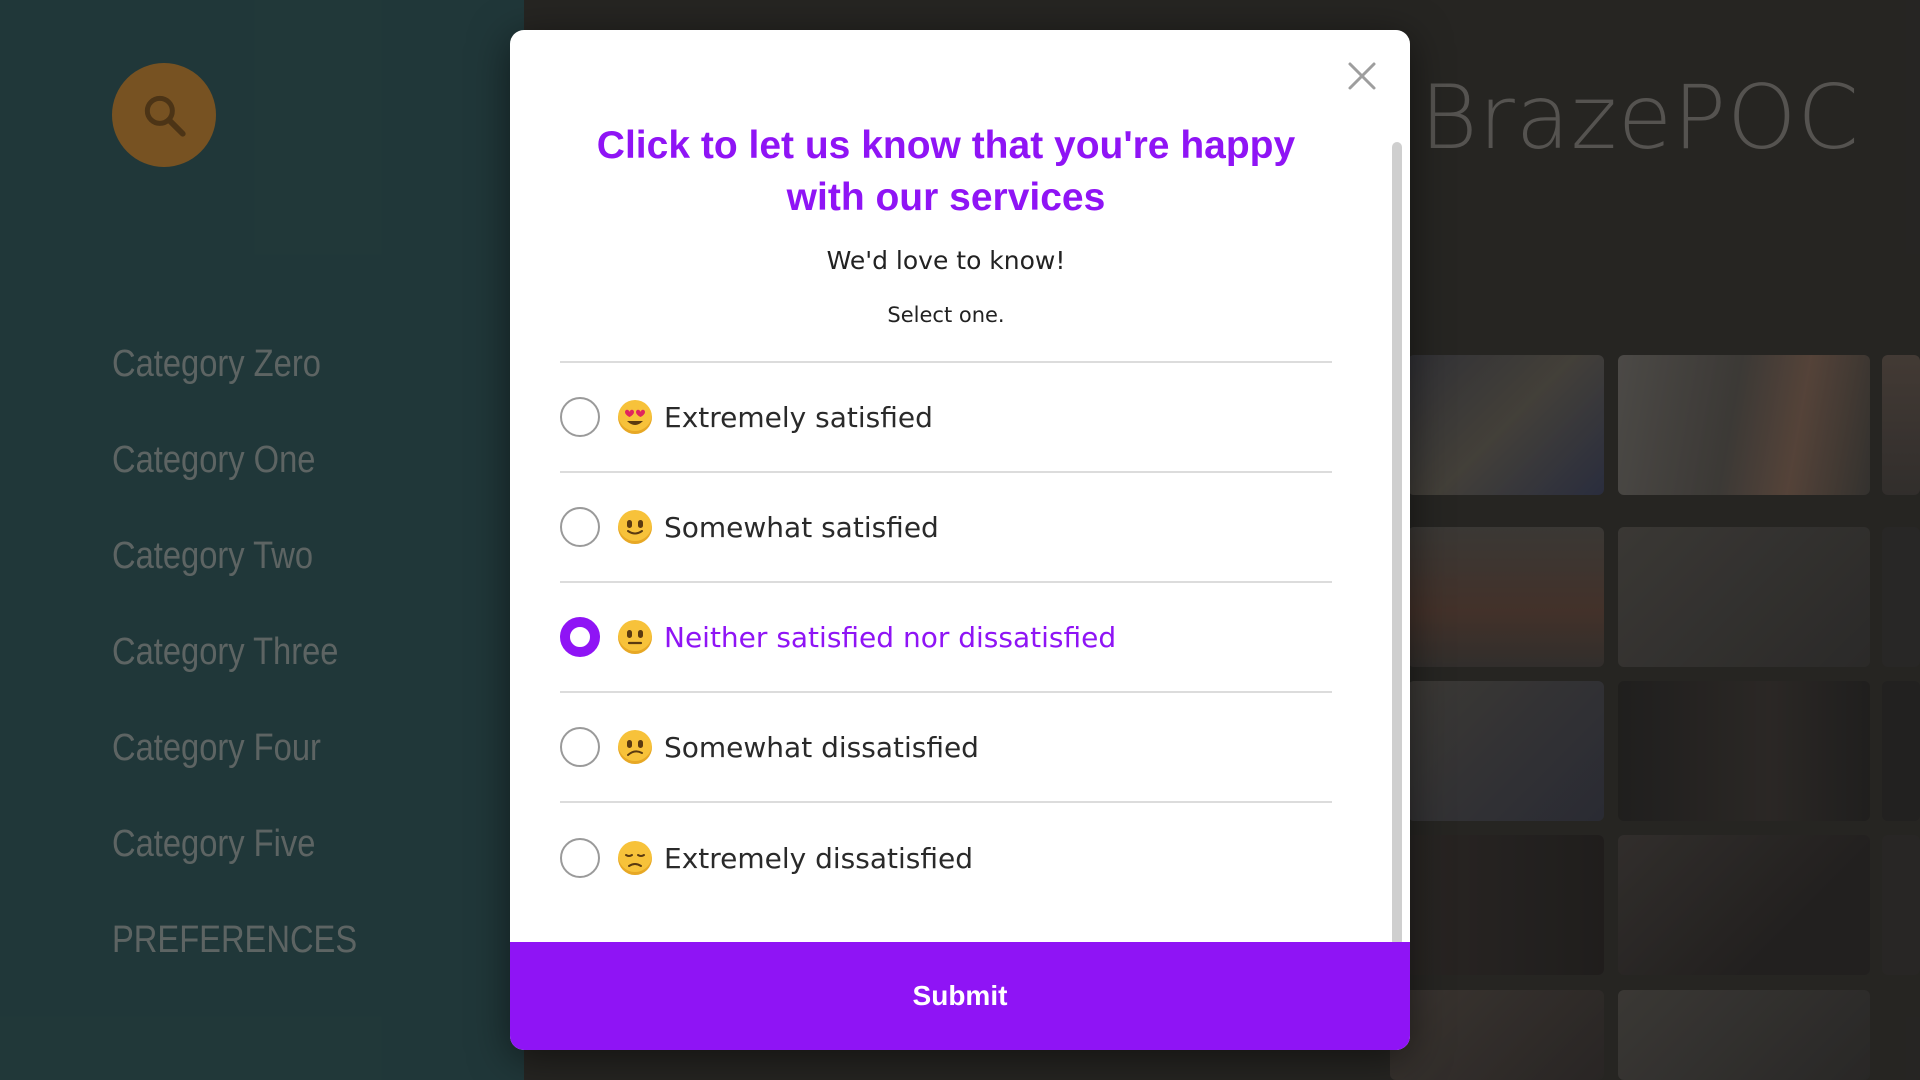 The width and height of the screenshot is (1920, 1080). I want to click on submit-button: Submit, so click(960, 996).